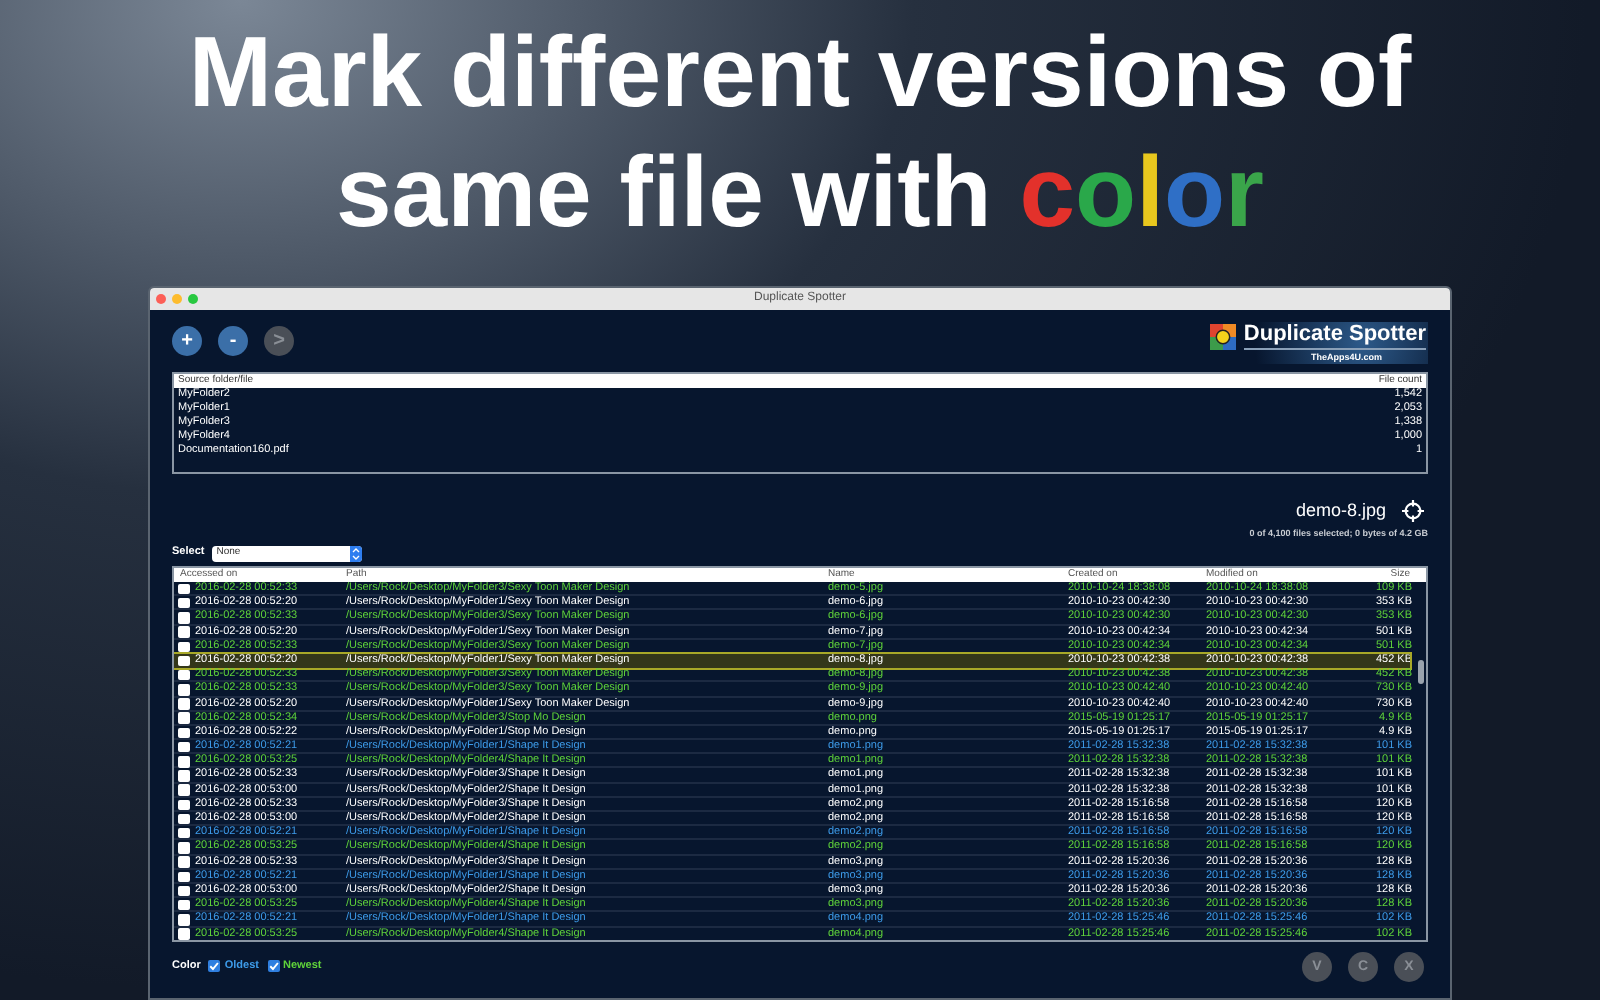 The height and width of the screenshot is (1000, 1600). I want to click on dropdown-arrows-icon, so click(356, 553).